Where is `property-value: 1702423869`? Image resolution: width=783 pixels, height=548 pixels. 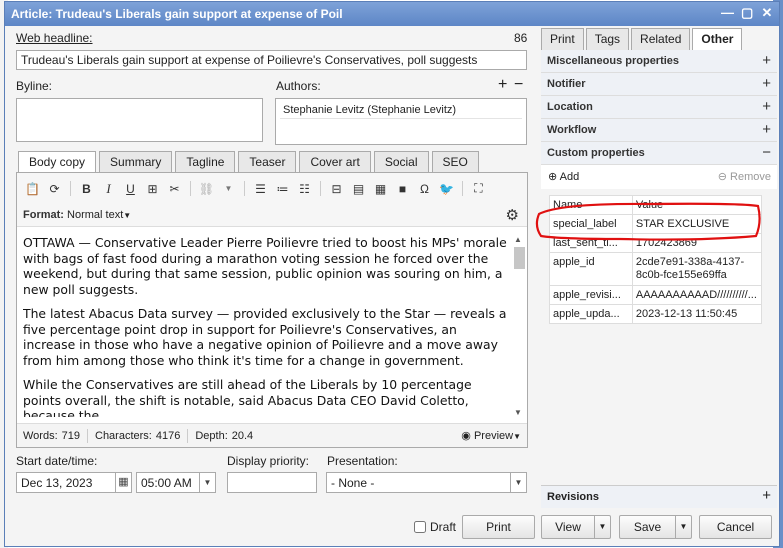 property-value: 1702423869 is located at coordinates (697, 243).